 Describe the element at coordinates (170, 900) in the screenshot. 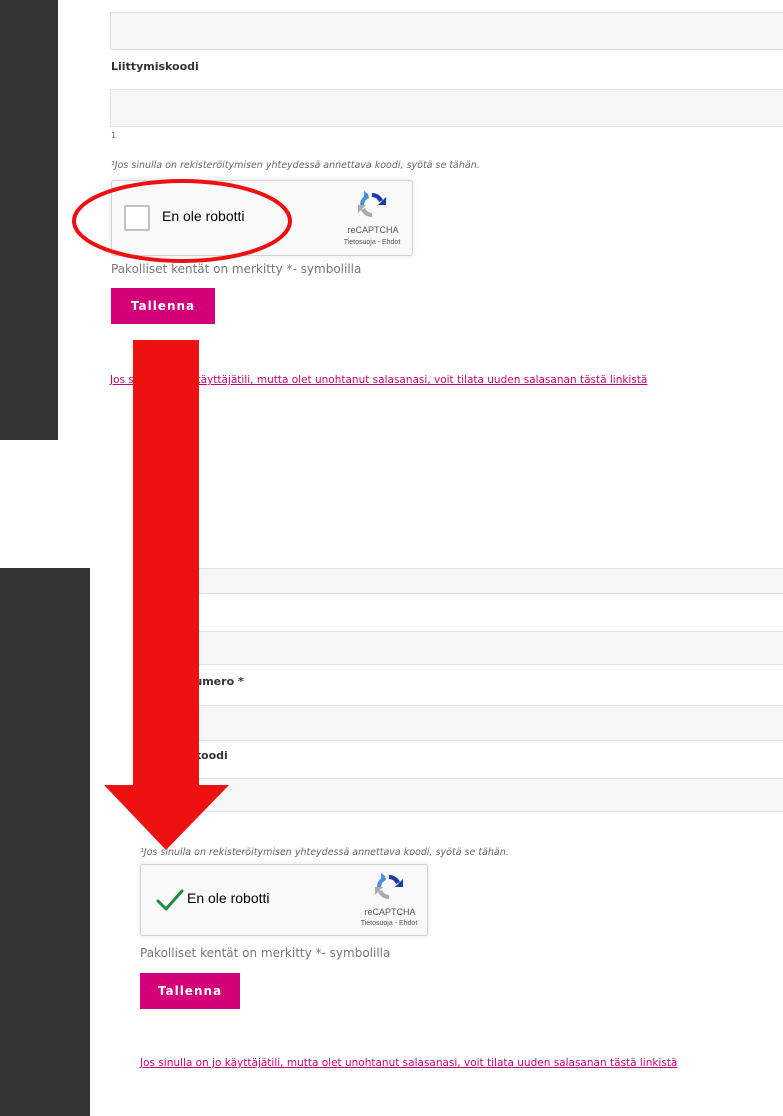

I see `checkmark-icon` at that location.